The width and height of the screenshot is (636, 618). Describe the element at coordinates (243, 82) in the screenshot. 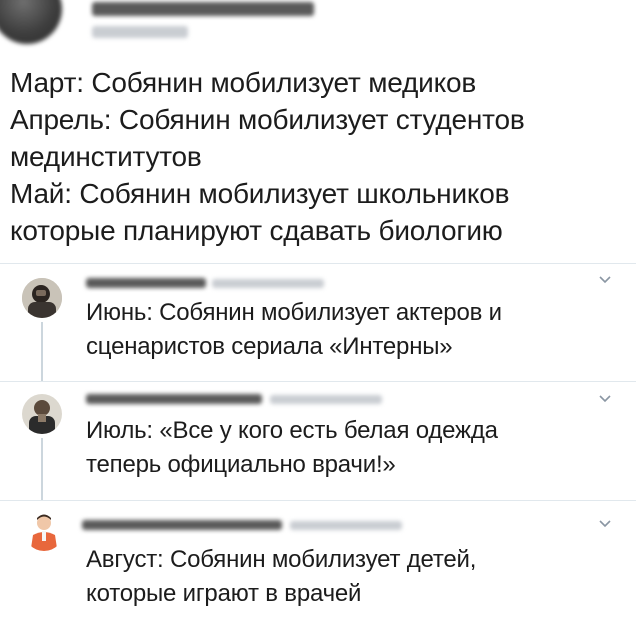

I see `tweet-line: Март: Собянин мобилизует медиков` at that location.